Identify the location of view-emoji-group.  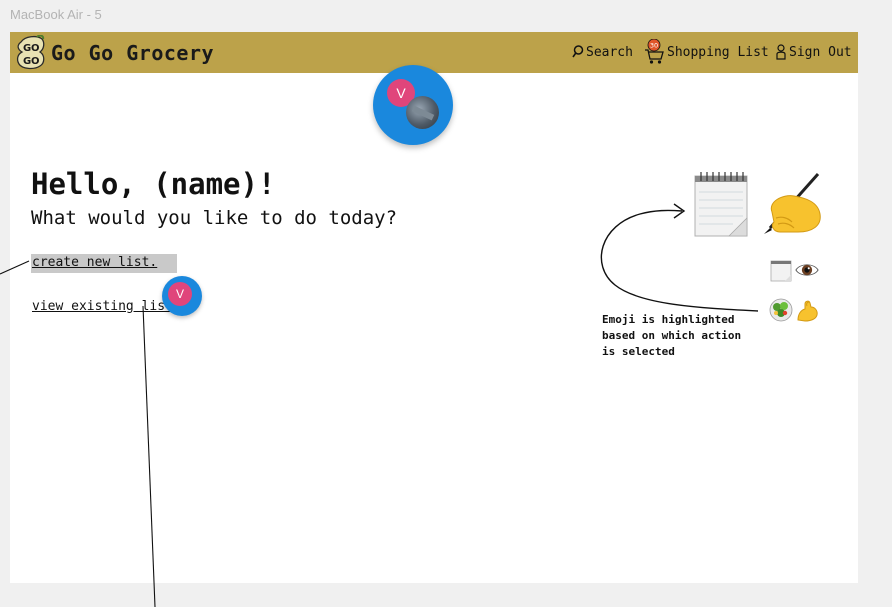
(795, 270).